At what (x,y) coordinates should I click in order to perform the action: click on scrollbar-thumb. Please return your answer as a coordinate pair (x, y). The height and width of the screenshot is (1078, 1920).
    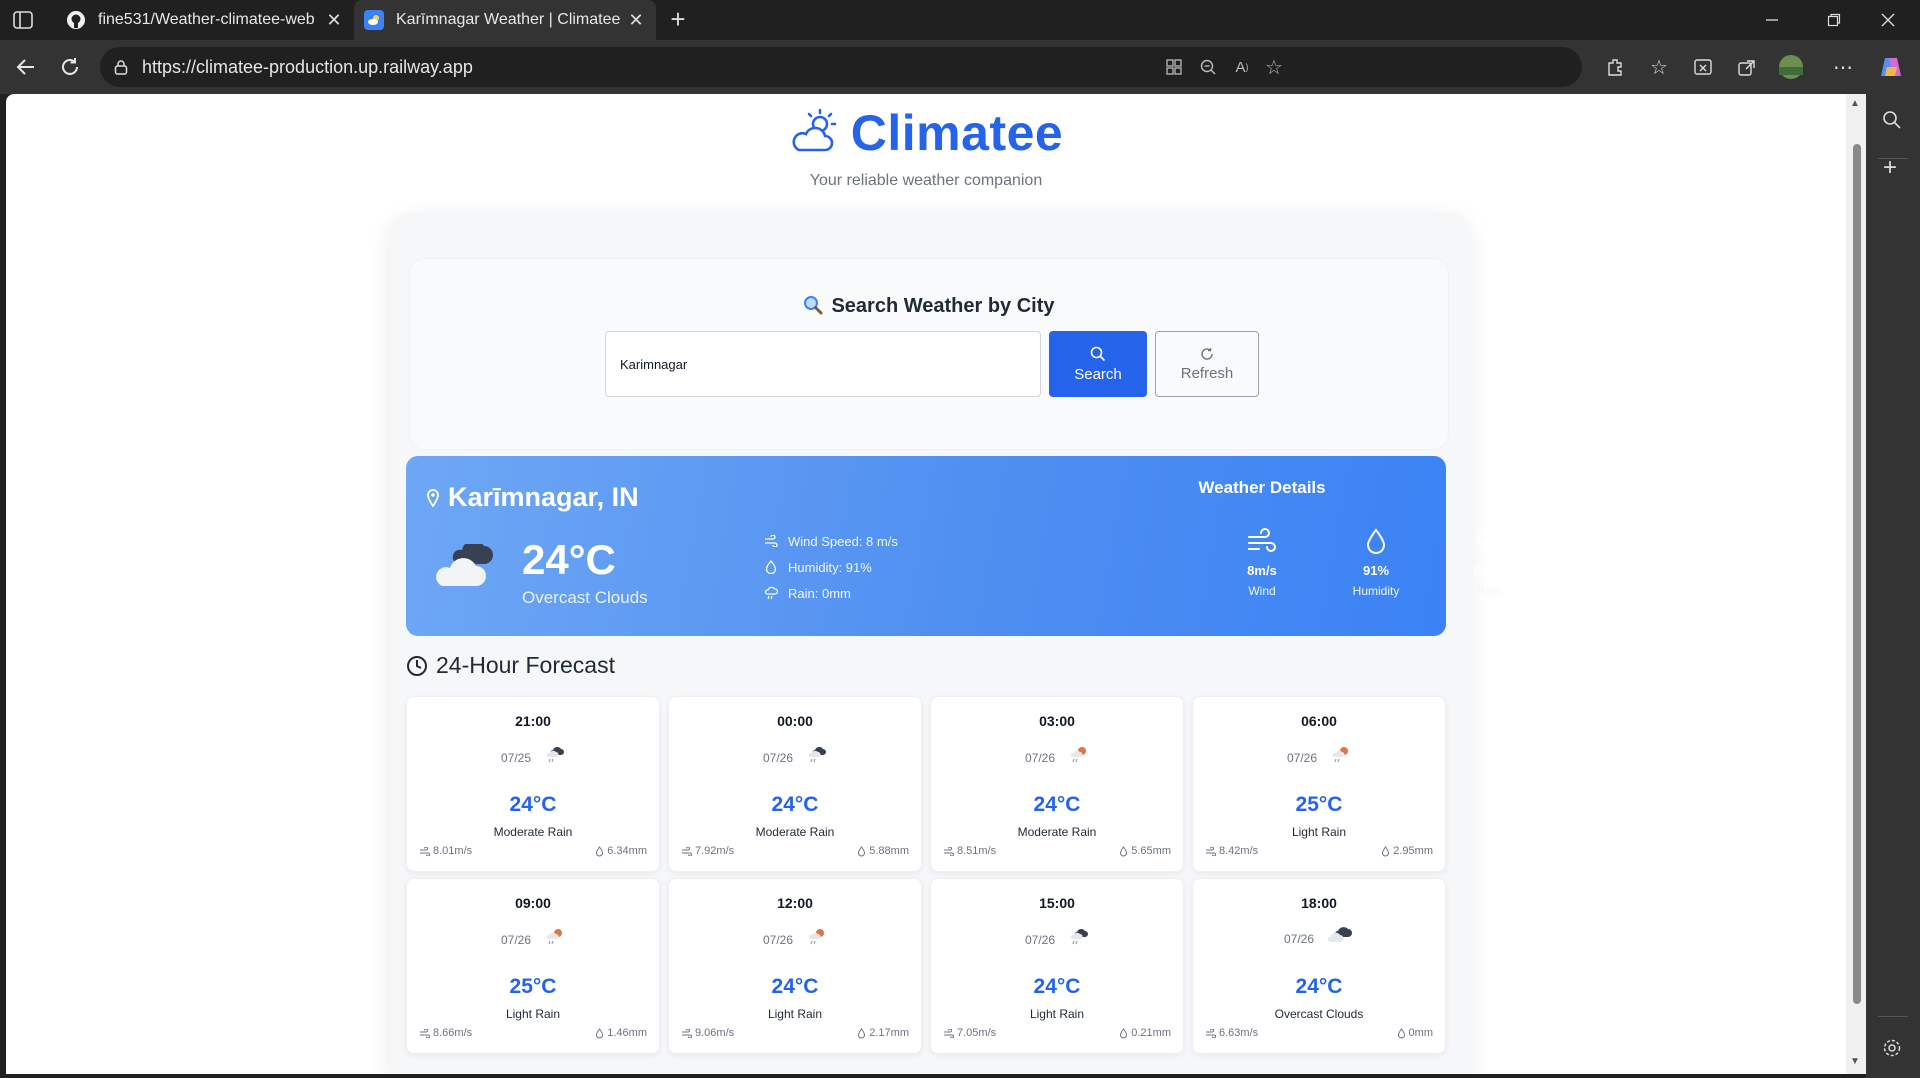
    Looking at the image, I should click on (1857, 574).